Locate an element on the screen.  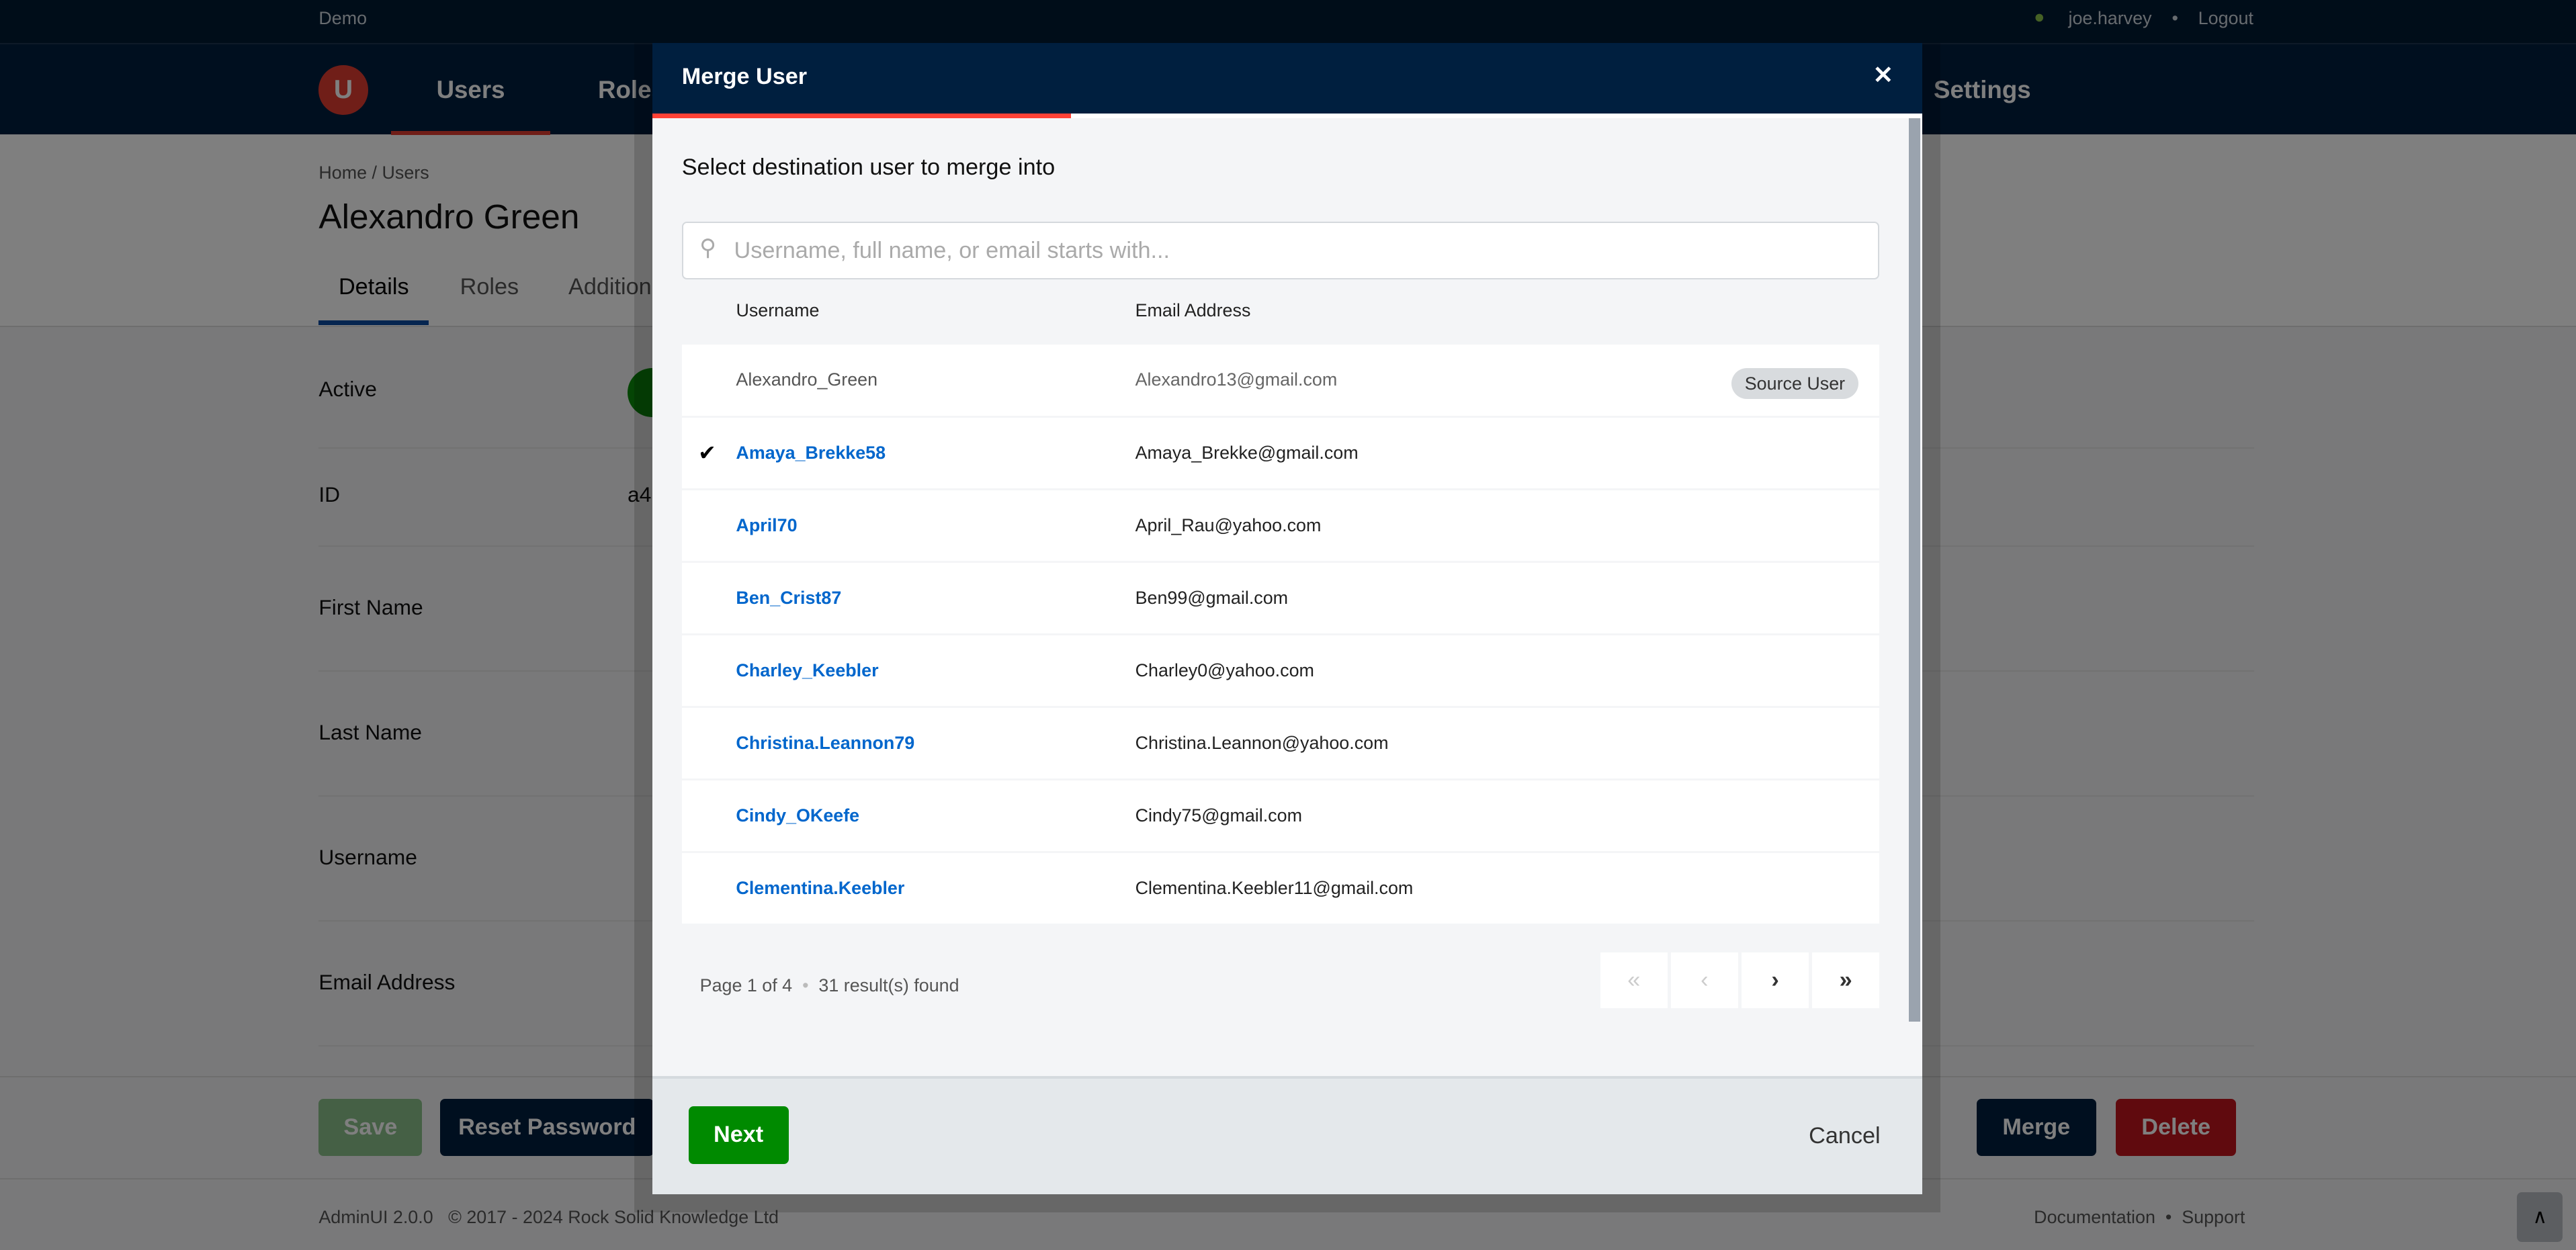
last-page-button: » is located at coordinates (1846, 980).